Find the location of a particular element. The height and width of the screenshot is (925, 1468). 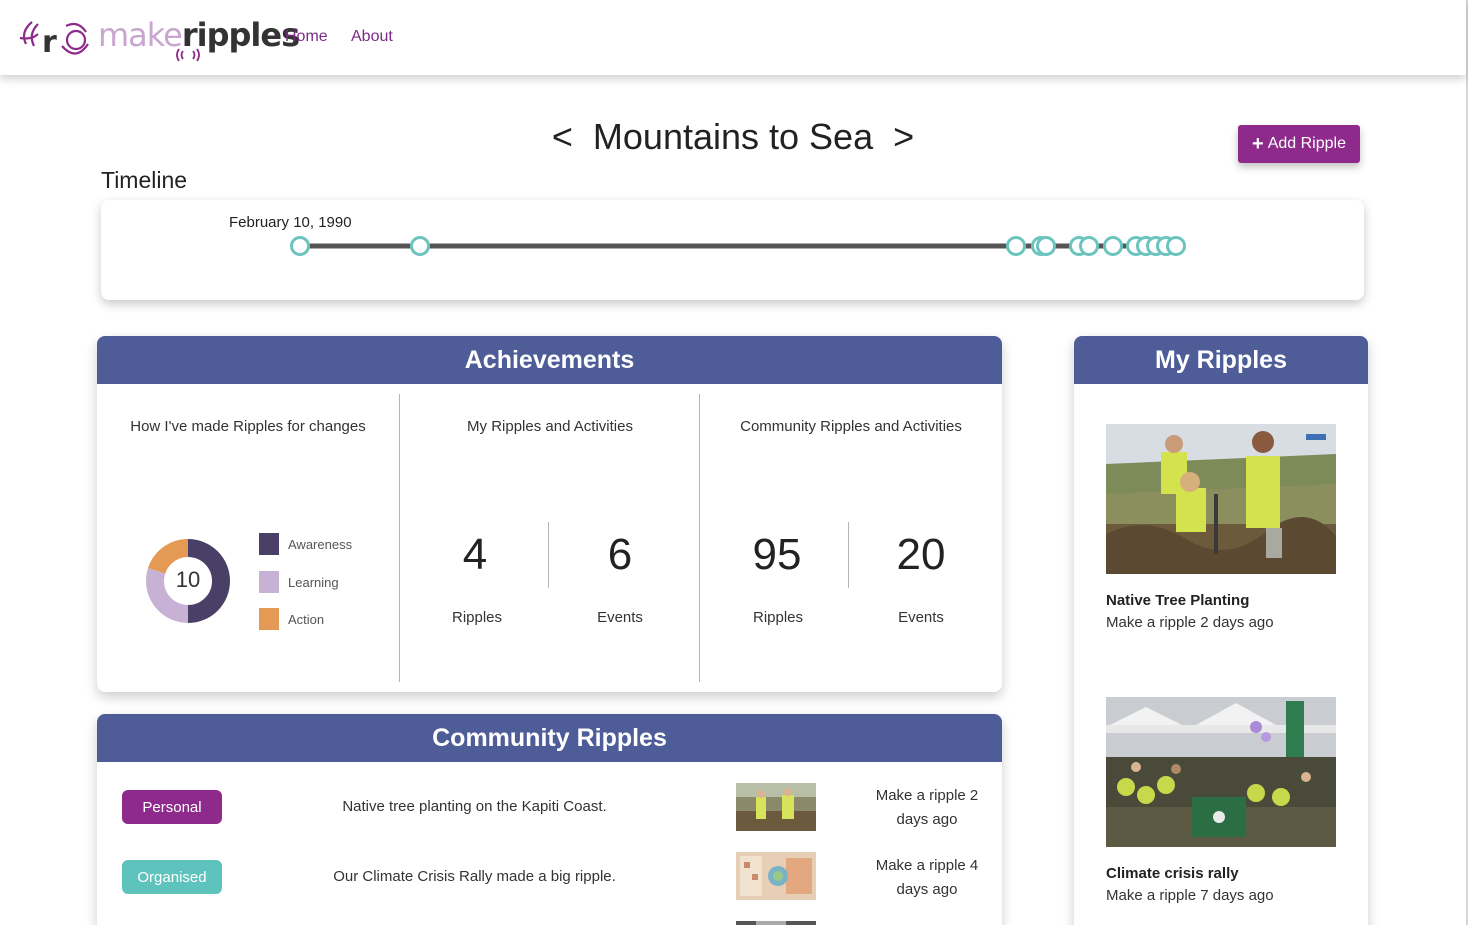

my-ripple-subtitle: Make a ripple 7 days ago is located at coordinates (1190, 895).